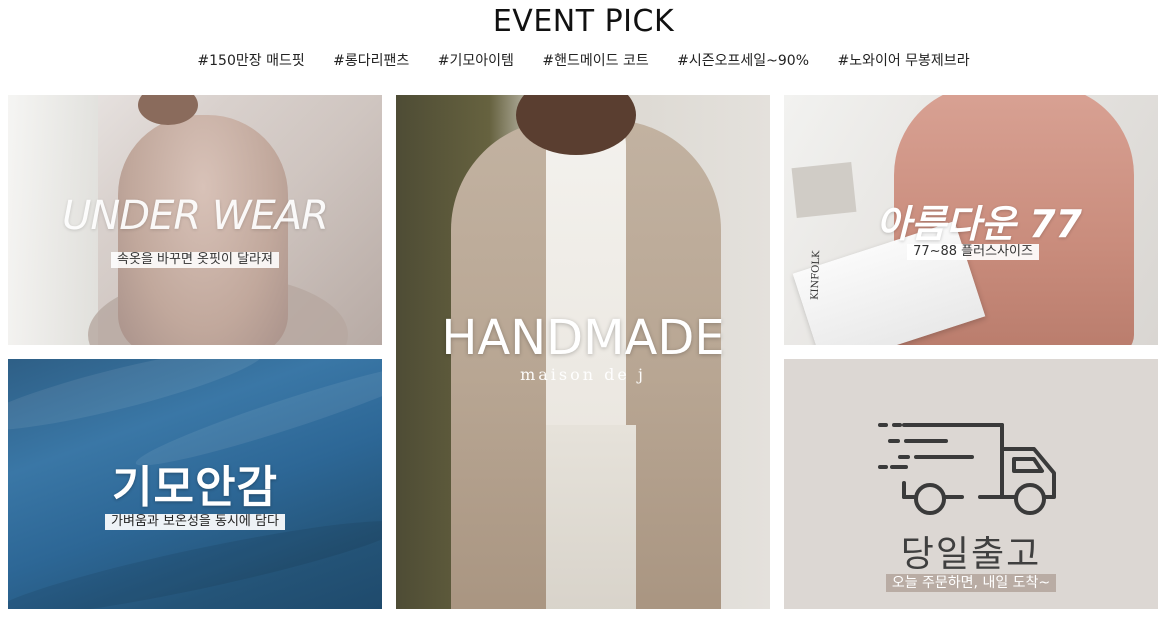  I want to click on tag-fleece-items: #기모아이템, so click(476, 60).